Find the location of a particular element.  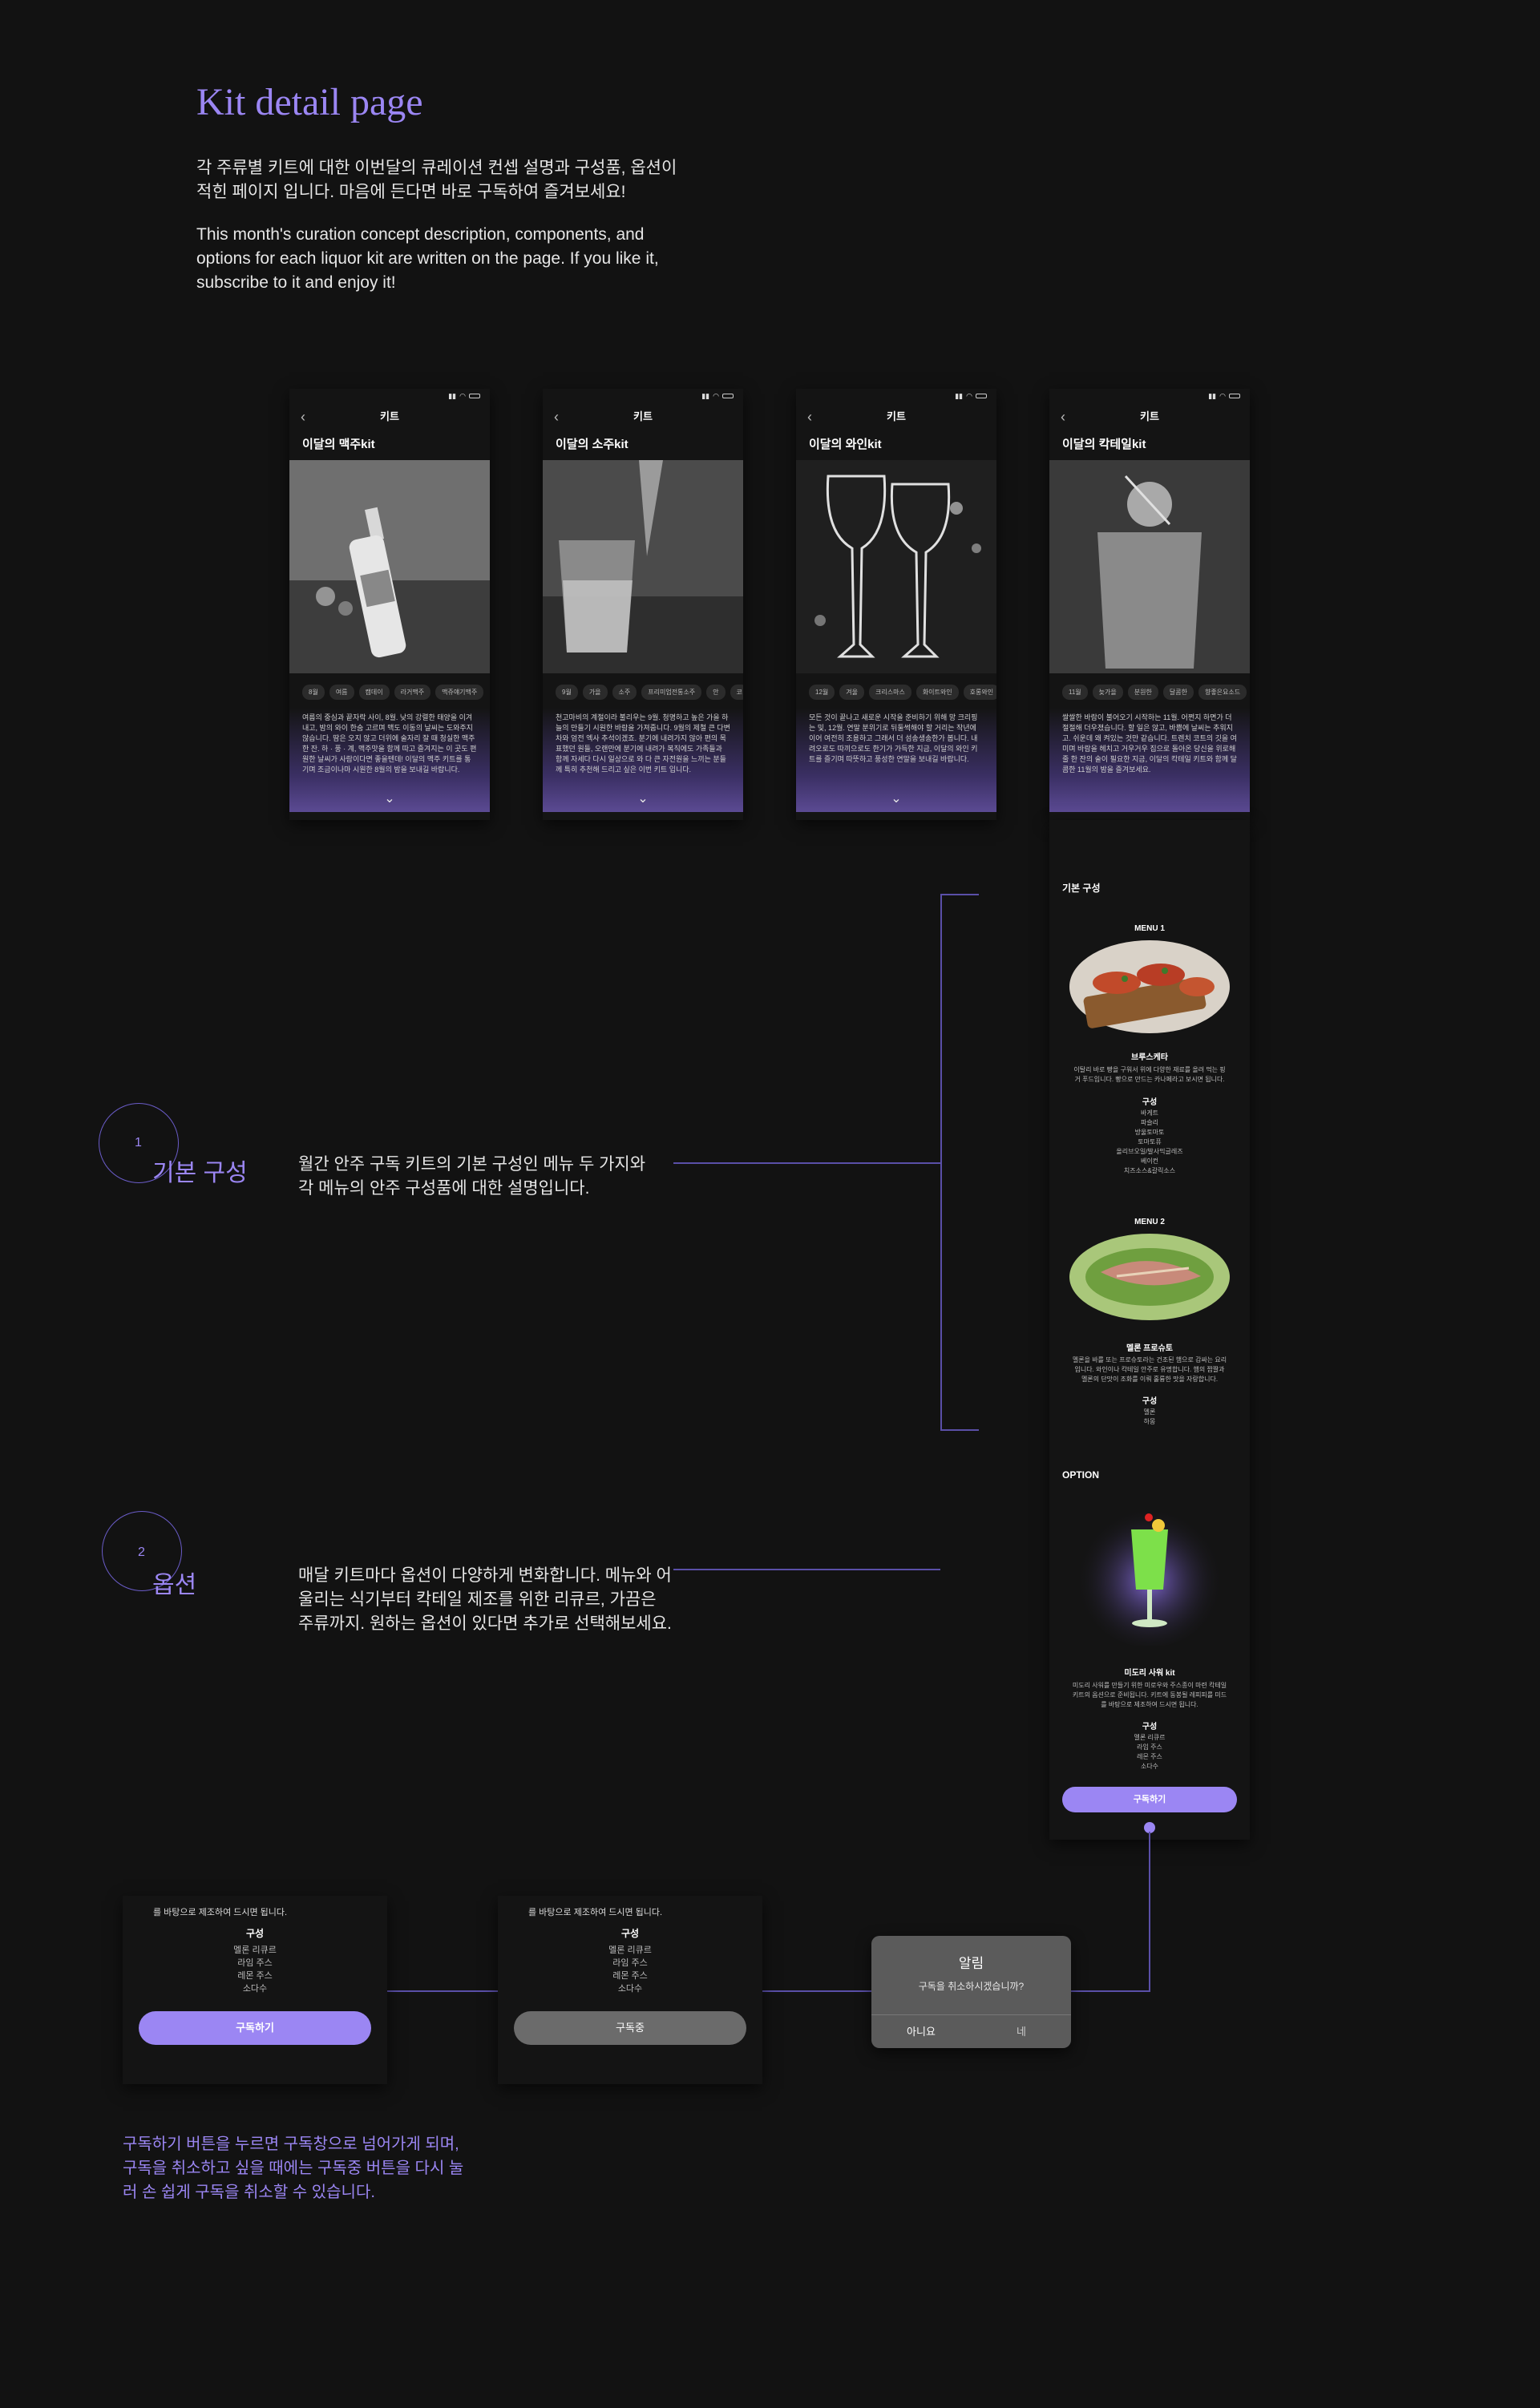

component-item: 토마토퓨 is located at coordinates (1150, 1141).